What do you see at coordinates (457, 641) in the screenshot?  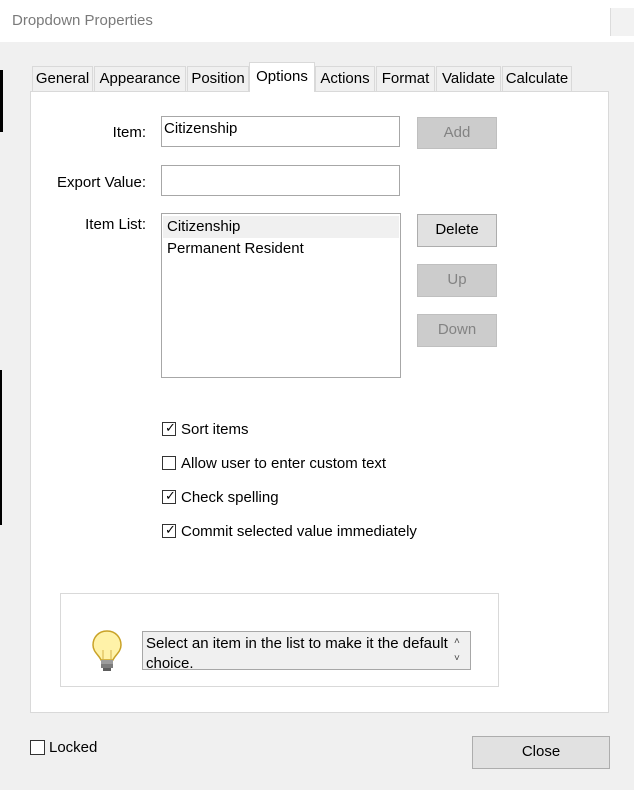 I see `chevron-up-icon: ˄` at bounding box center [457, 641].